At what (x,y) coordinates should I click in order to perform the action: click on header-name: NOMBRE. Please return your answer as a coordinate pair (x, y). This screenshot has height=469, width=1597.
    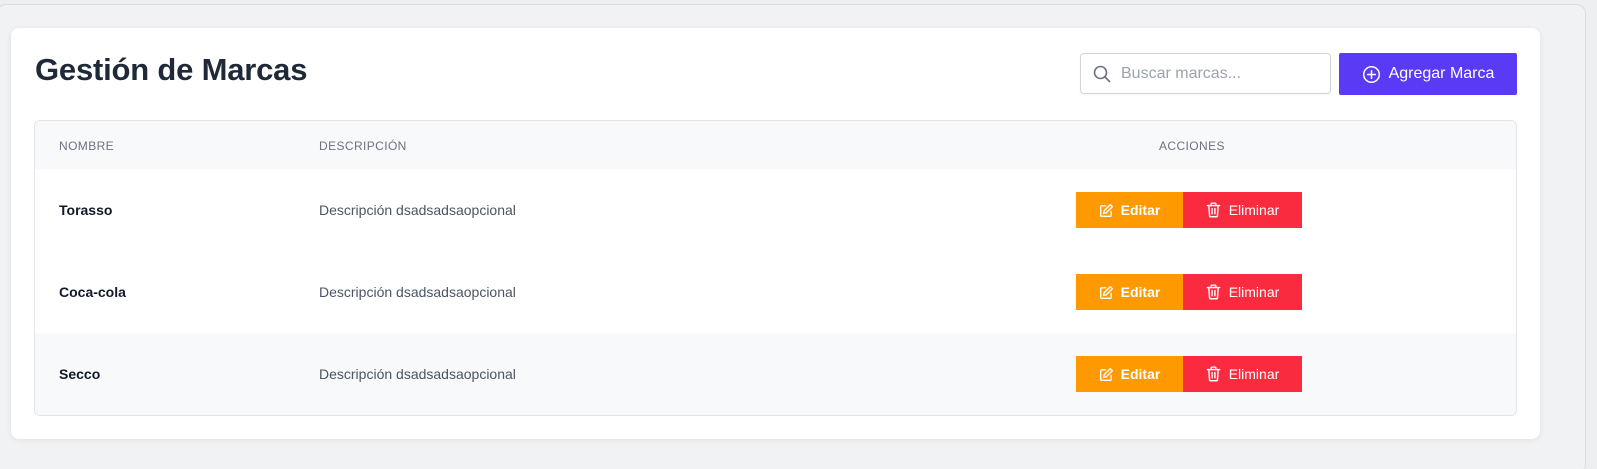
    Looking at the image, I should click on (87, 146).